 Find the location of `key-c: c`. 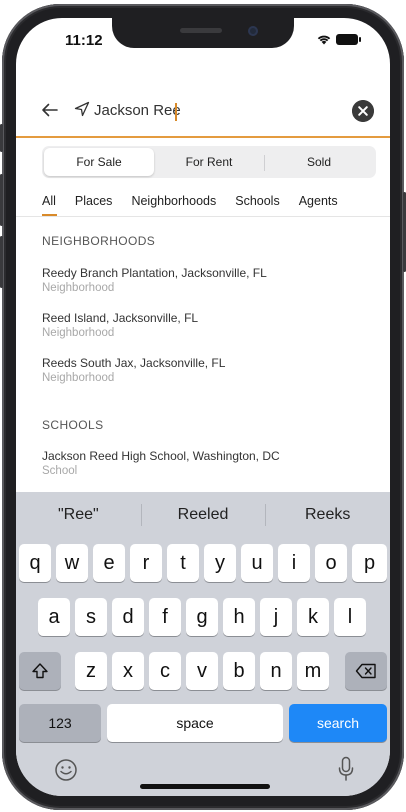

key-c: c is located at coordinates (165, 671).